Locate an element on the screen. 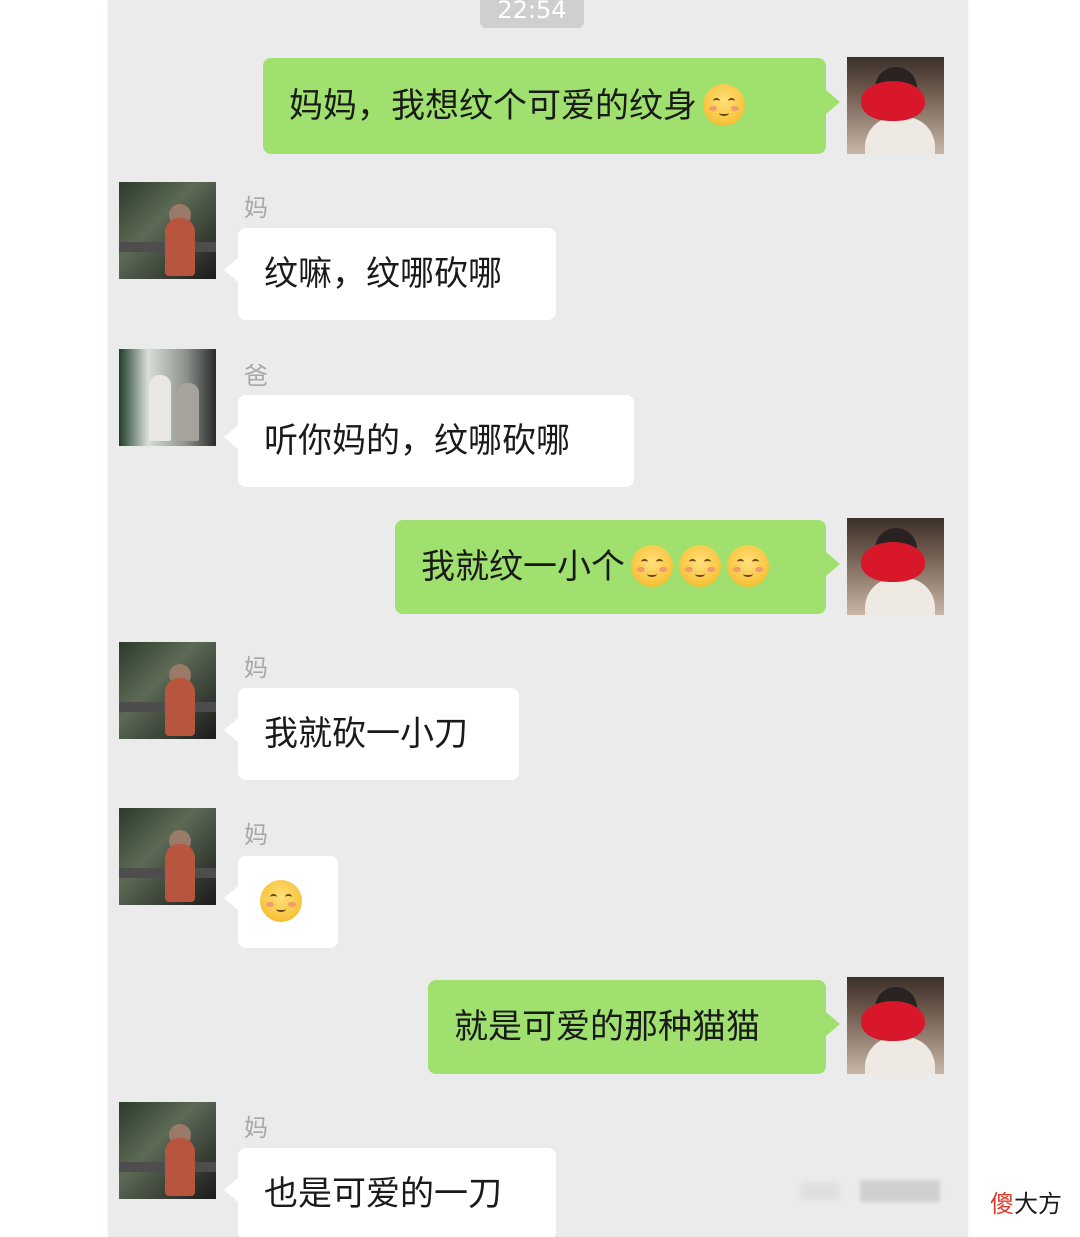 The width and height of the screenshot is (1080, 1237). message-bubble-outgoing: 我就纹一小个 is located at coordinates (617, 567).